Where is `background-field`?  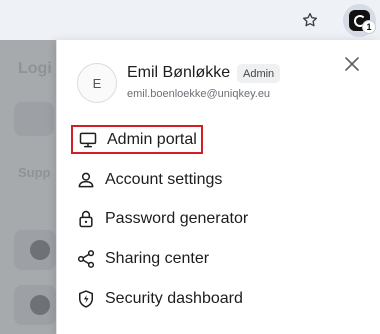
background-field is located at coordinates (34, 119).